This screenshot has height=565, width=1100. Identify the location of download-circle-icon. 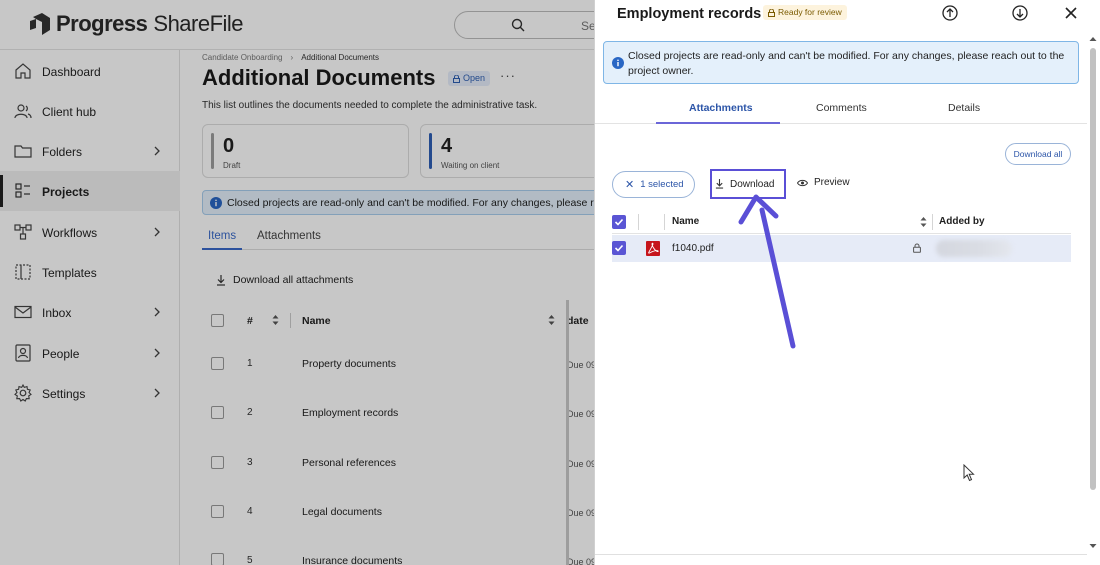
(1020, 13).